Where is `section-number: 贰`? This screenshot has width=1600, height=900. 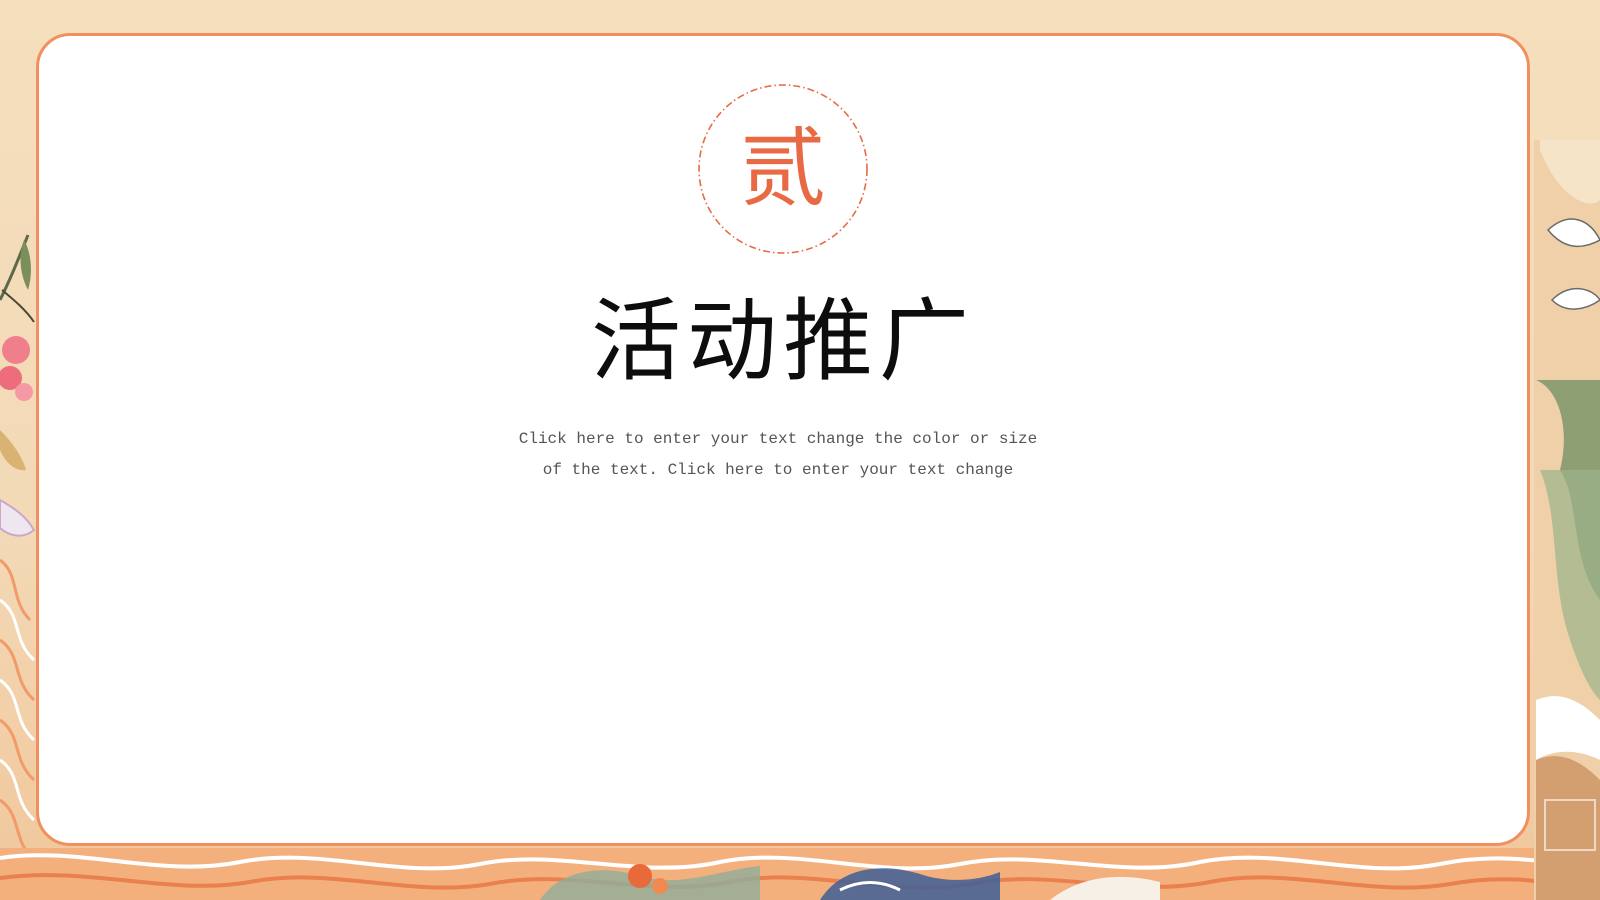
section-number: 贰 is located at coordinates (783, 169).